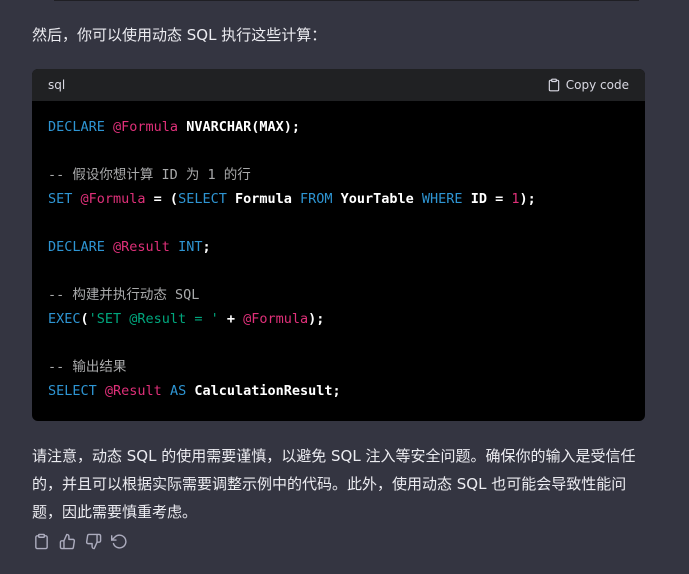 The height and width of the screenshot is (574, 689). I want to click on code-text: = (, so click(162, 199).